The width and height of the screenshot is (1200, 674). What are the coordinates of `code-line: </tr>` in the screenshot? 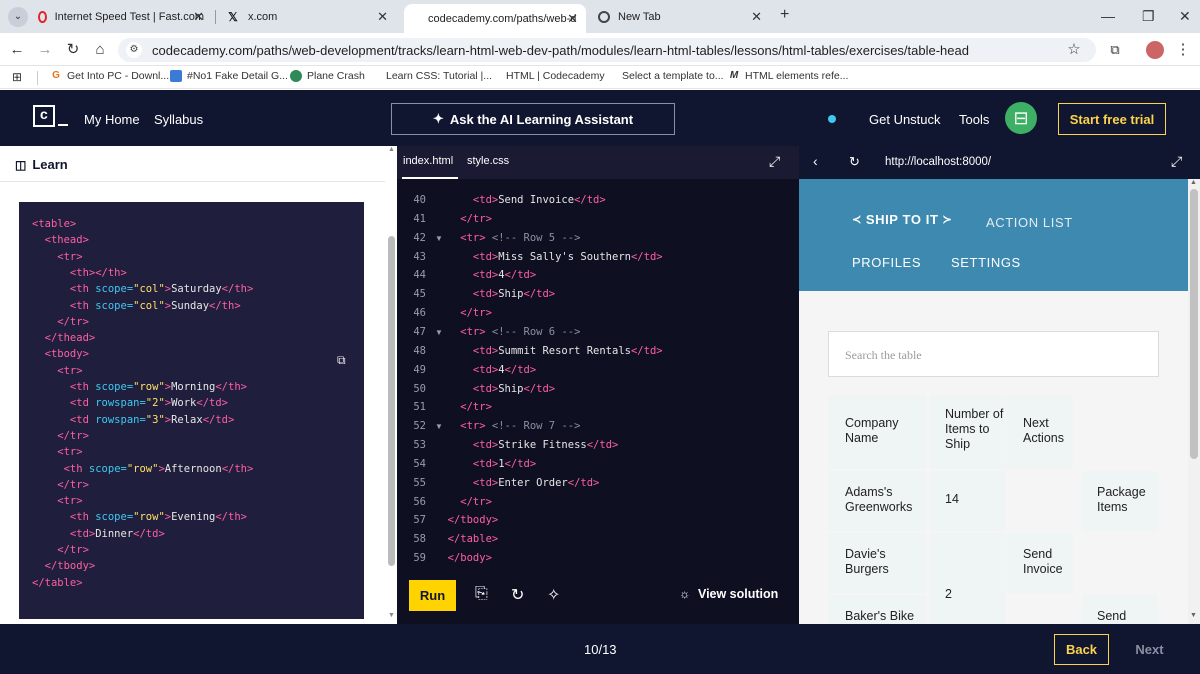 It's located at (60, 550).